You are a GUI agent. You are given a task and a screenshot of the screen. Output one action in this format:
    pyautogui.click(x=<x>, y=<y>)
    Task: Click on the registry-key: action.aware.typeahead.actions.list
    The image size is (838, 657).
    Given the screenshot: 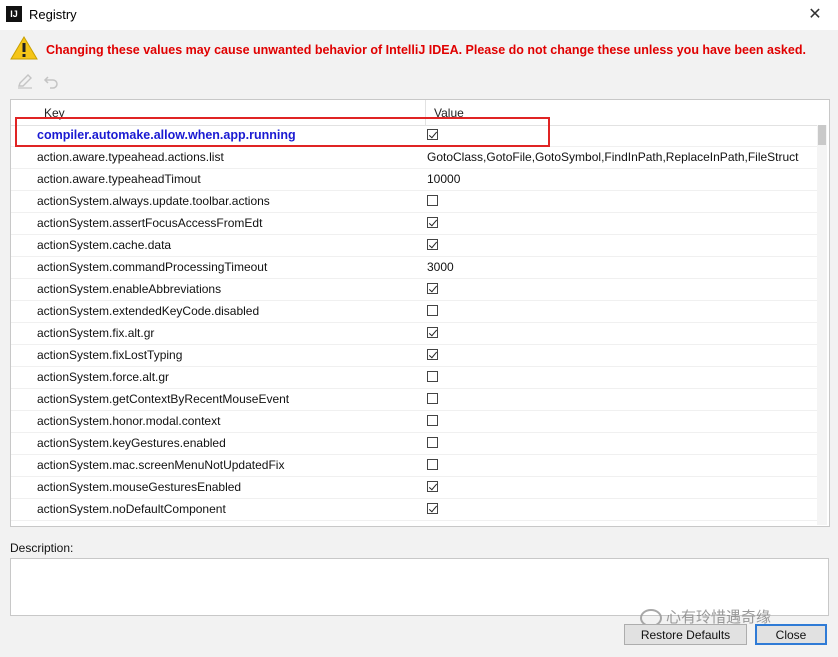 What is the action you would take?
    pyautogui.click(x=130, y=157)
    